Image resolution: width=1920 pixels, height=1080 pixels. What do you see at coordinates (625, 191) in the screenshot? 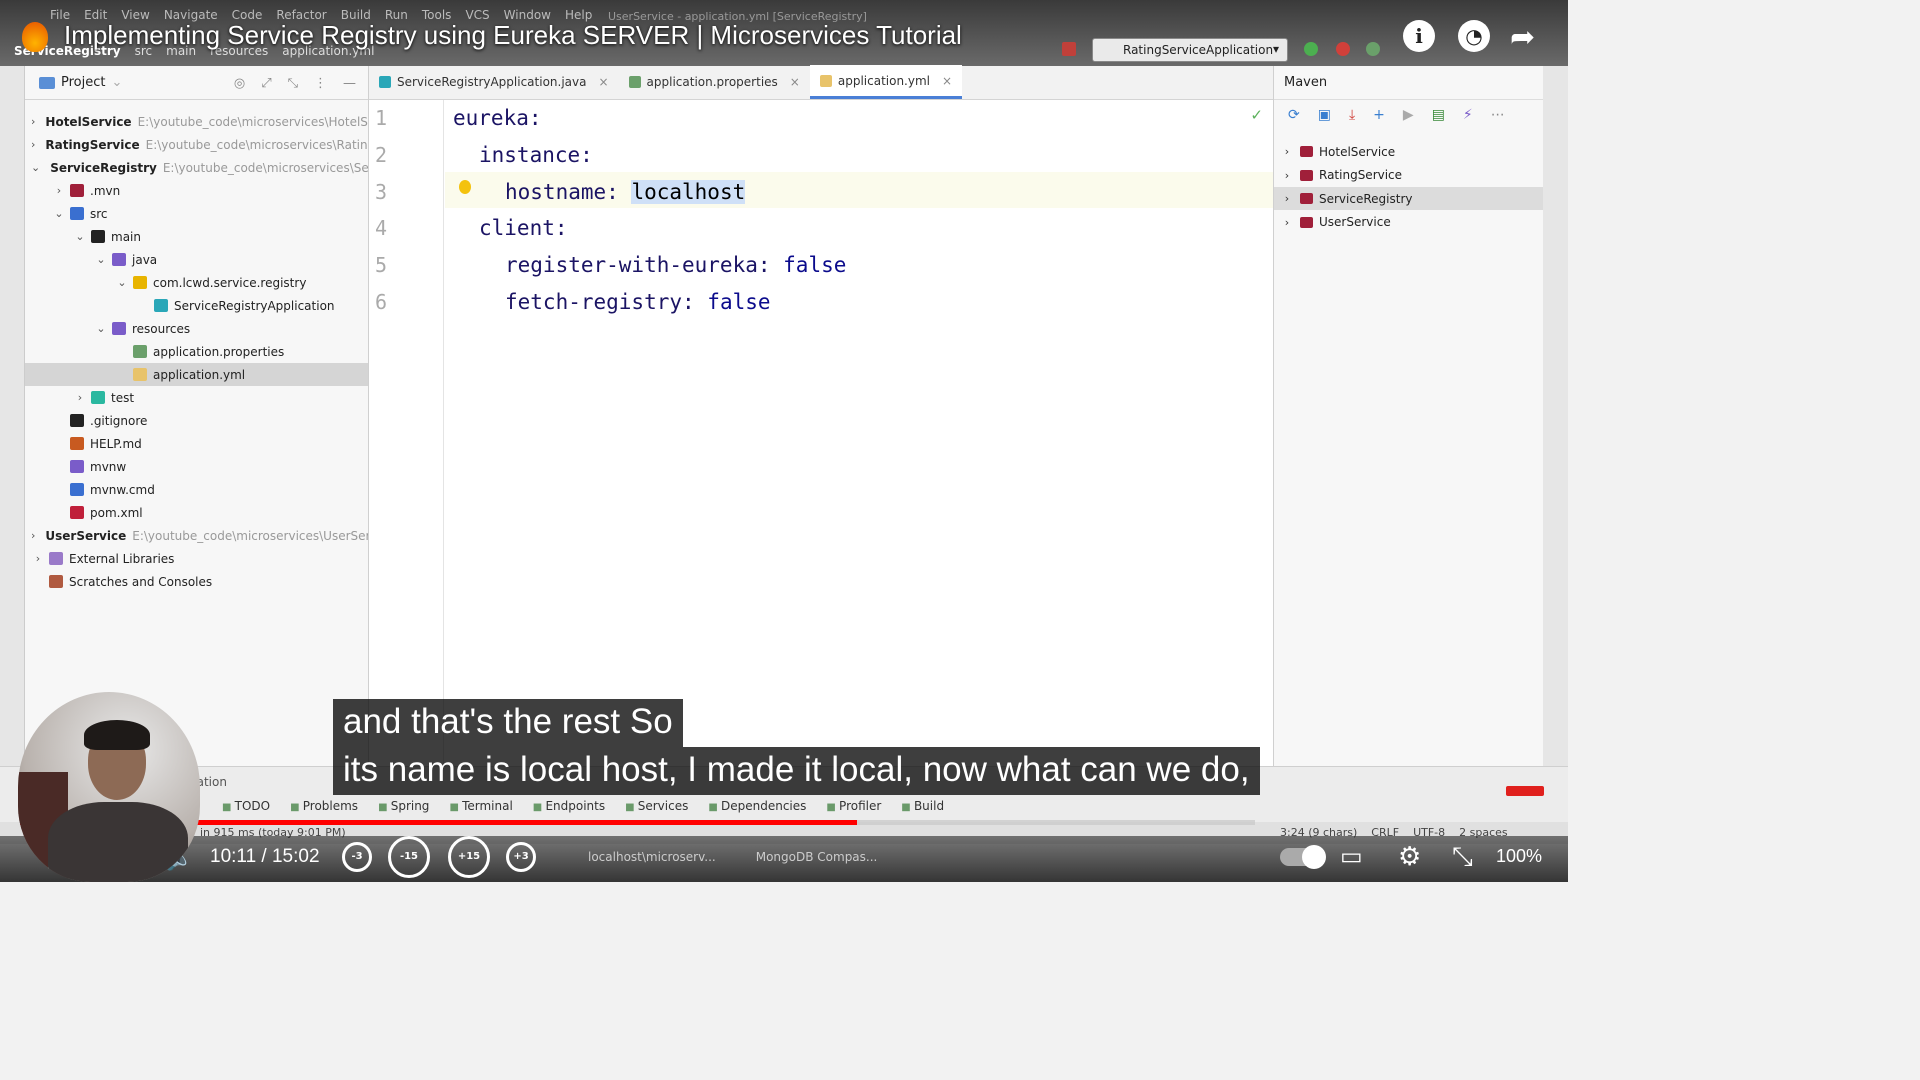
I see `code-line: hostname: localhost` at bounding box center [625, 191].